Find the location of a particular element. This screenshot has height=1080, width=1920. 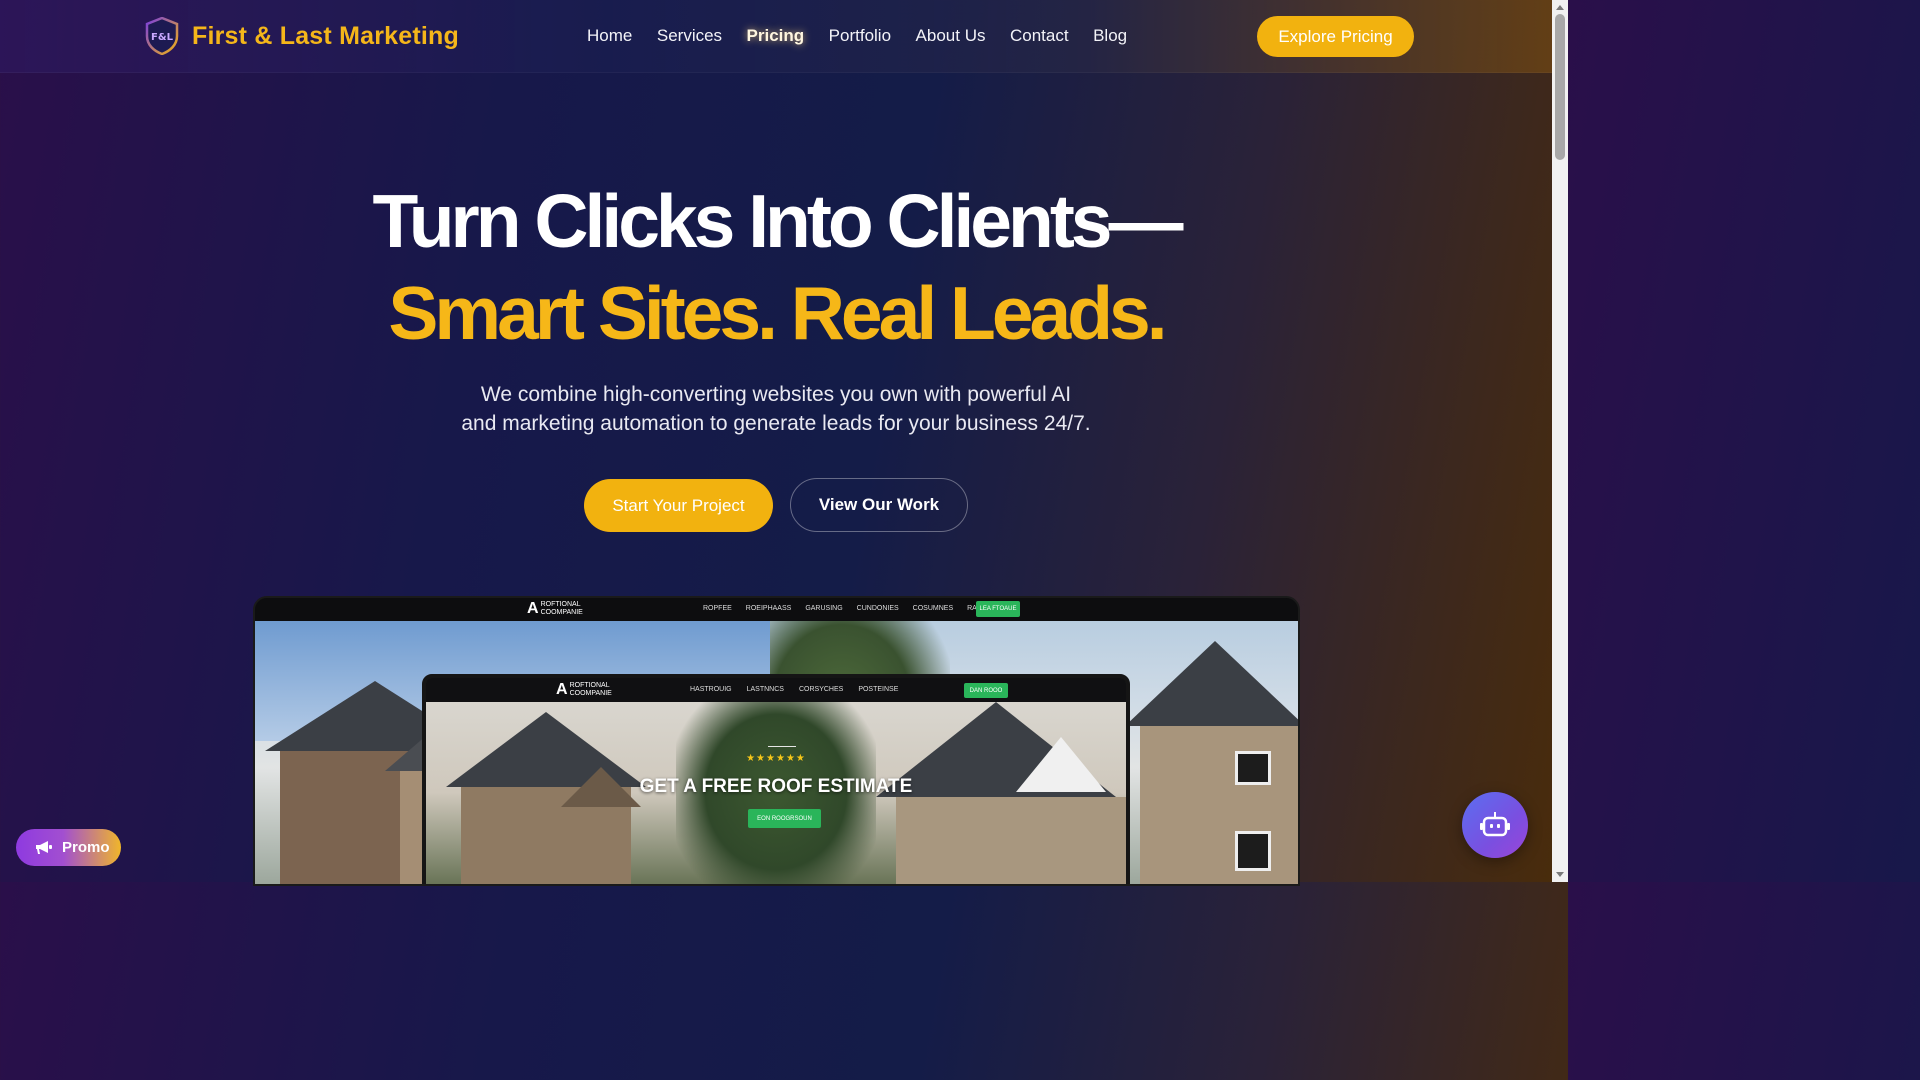

inner-logo-mark-icon: A is located at coordinates (562, 689).